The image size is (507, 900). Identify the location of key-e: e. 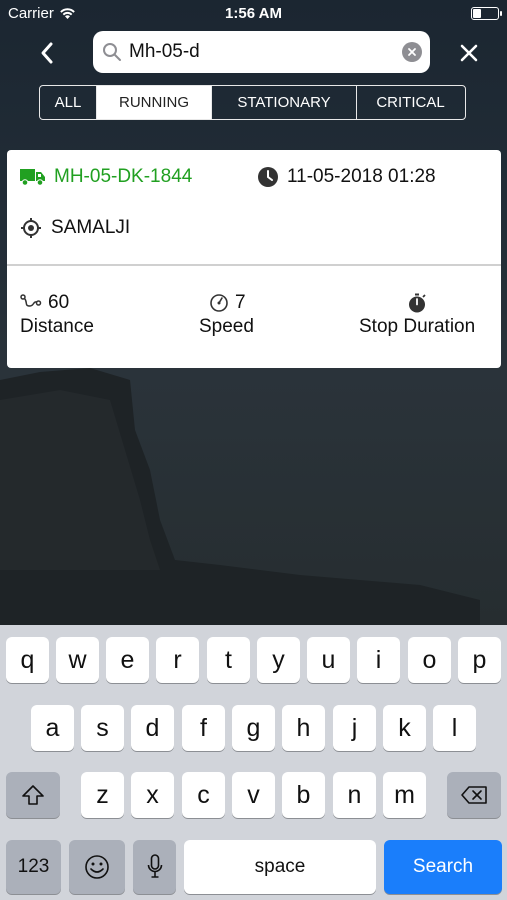
(127, 660).